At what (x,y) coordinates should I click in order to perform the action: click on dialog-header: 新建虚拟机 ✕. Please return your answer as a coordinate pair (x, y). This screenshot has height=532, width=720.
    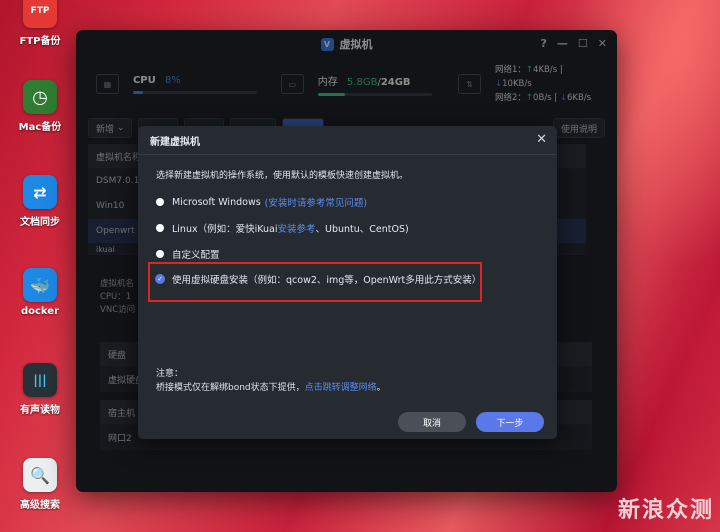
    Looking at the image, I should click on (347, 140).